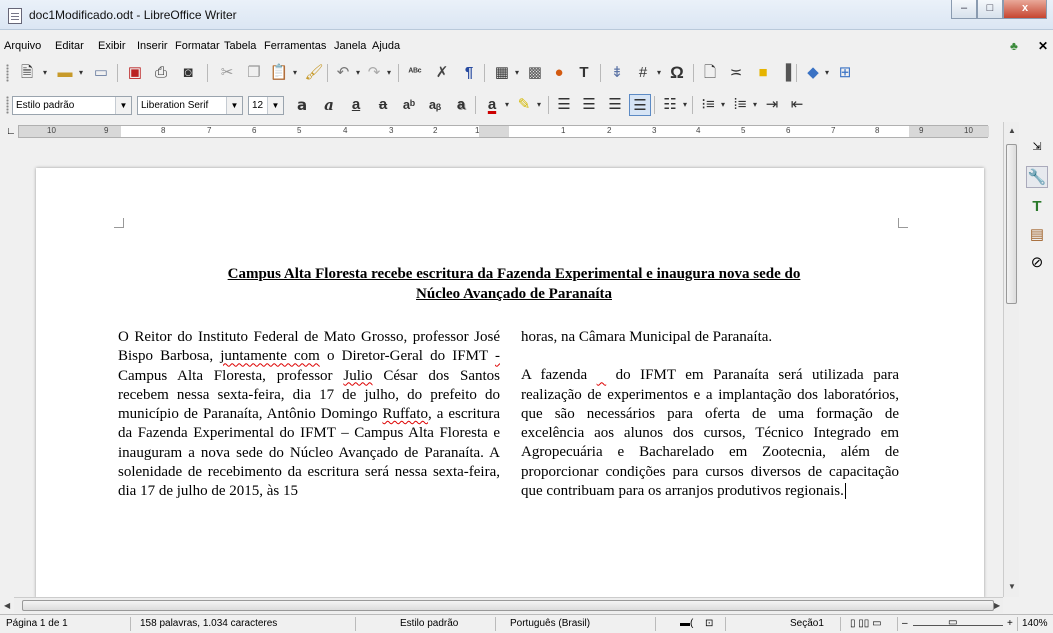 The height and width of the screenshot is (633, 1053). Describe the element at coordinates (383, 105) in the screenshot. I see `strikethrough-icon: a` at that location.